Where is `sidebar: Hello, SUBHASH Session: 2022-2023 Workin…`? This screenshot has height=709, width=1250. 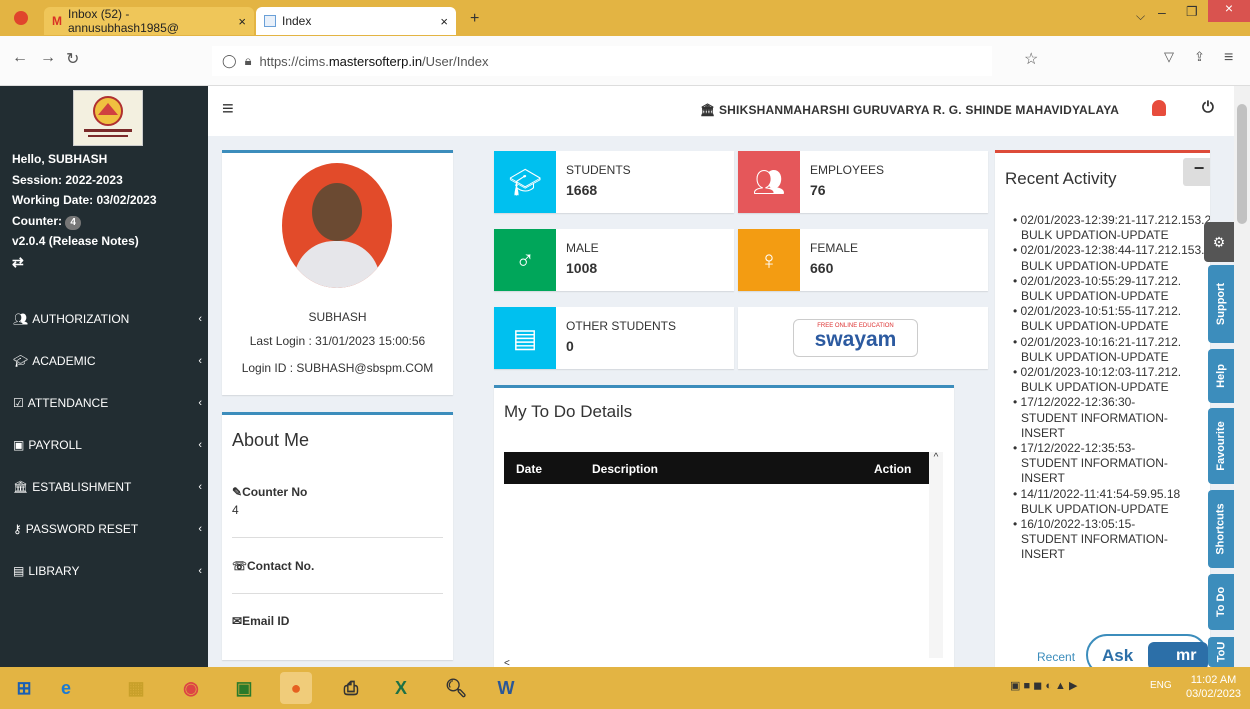 sidebar: Hello, SUBHASH Session: 2022-2023 Workin… is located at coordinates (104, 376).